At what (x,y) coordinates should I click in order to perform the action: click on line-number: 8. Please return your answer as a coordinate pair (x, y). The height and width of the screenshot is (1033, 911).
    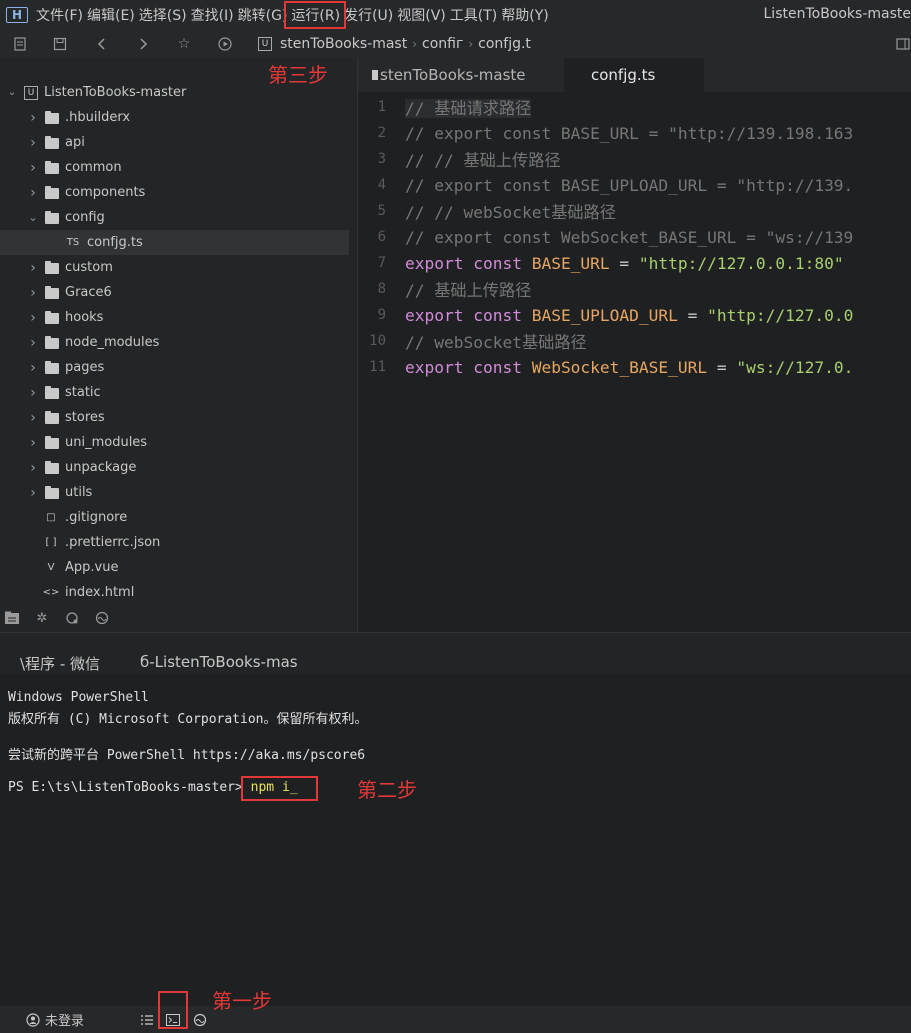
    Looking at the image, I should click on (381, 289).